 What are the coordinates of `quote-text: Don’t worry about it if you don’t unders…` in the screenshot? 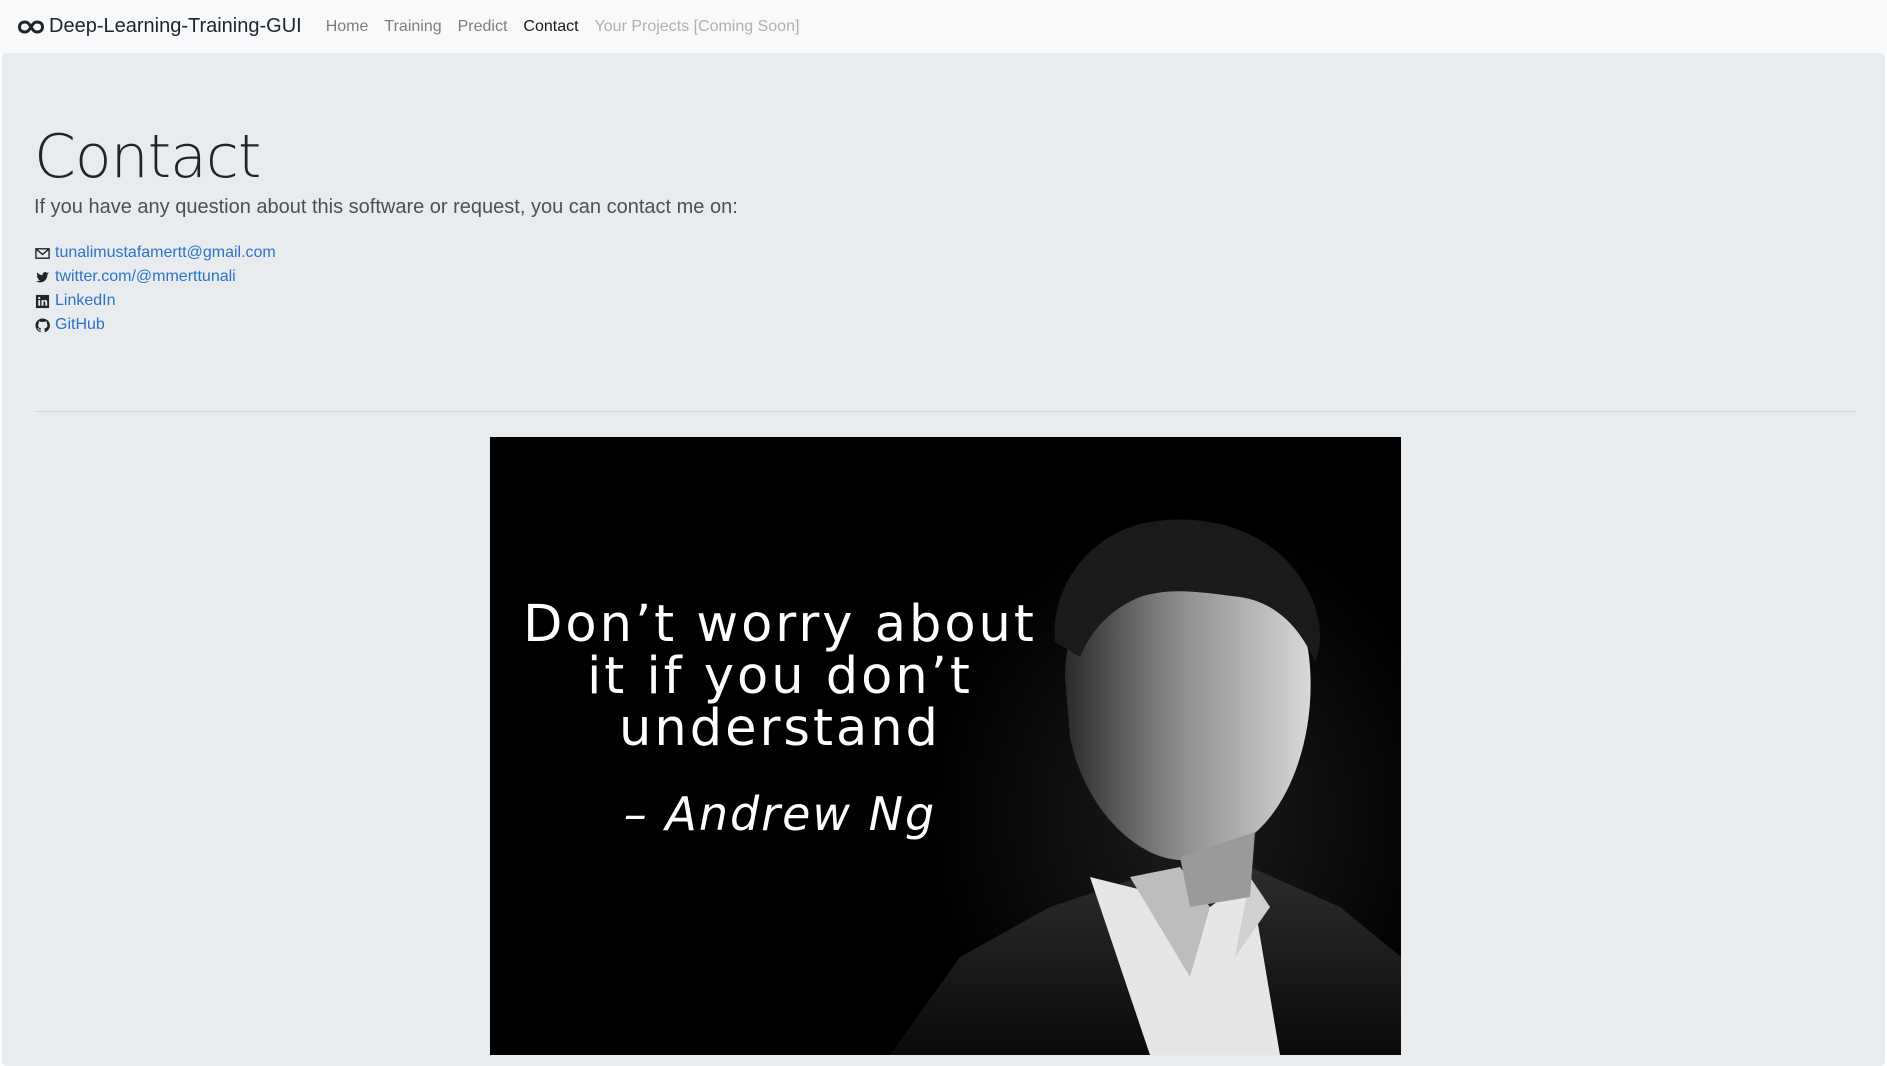 It's located at (780, 677).